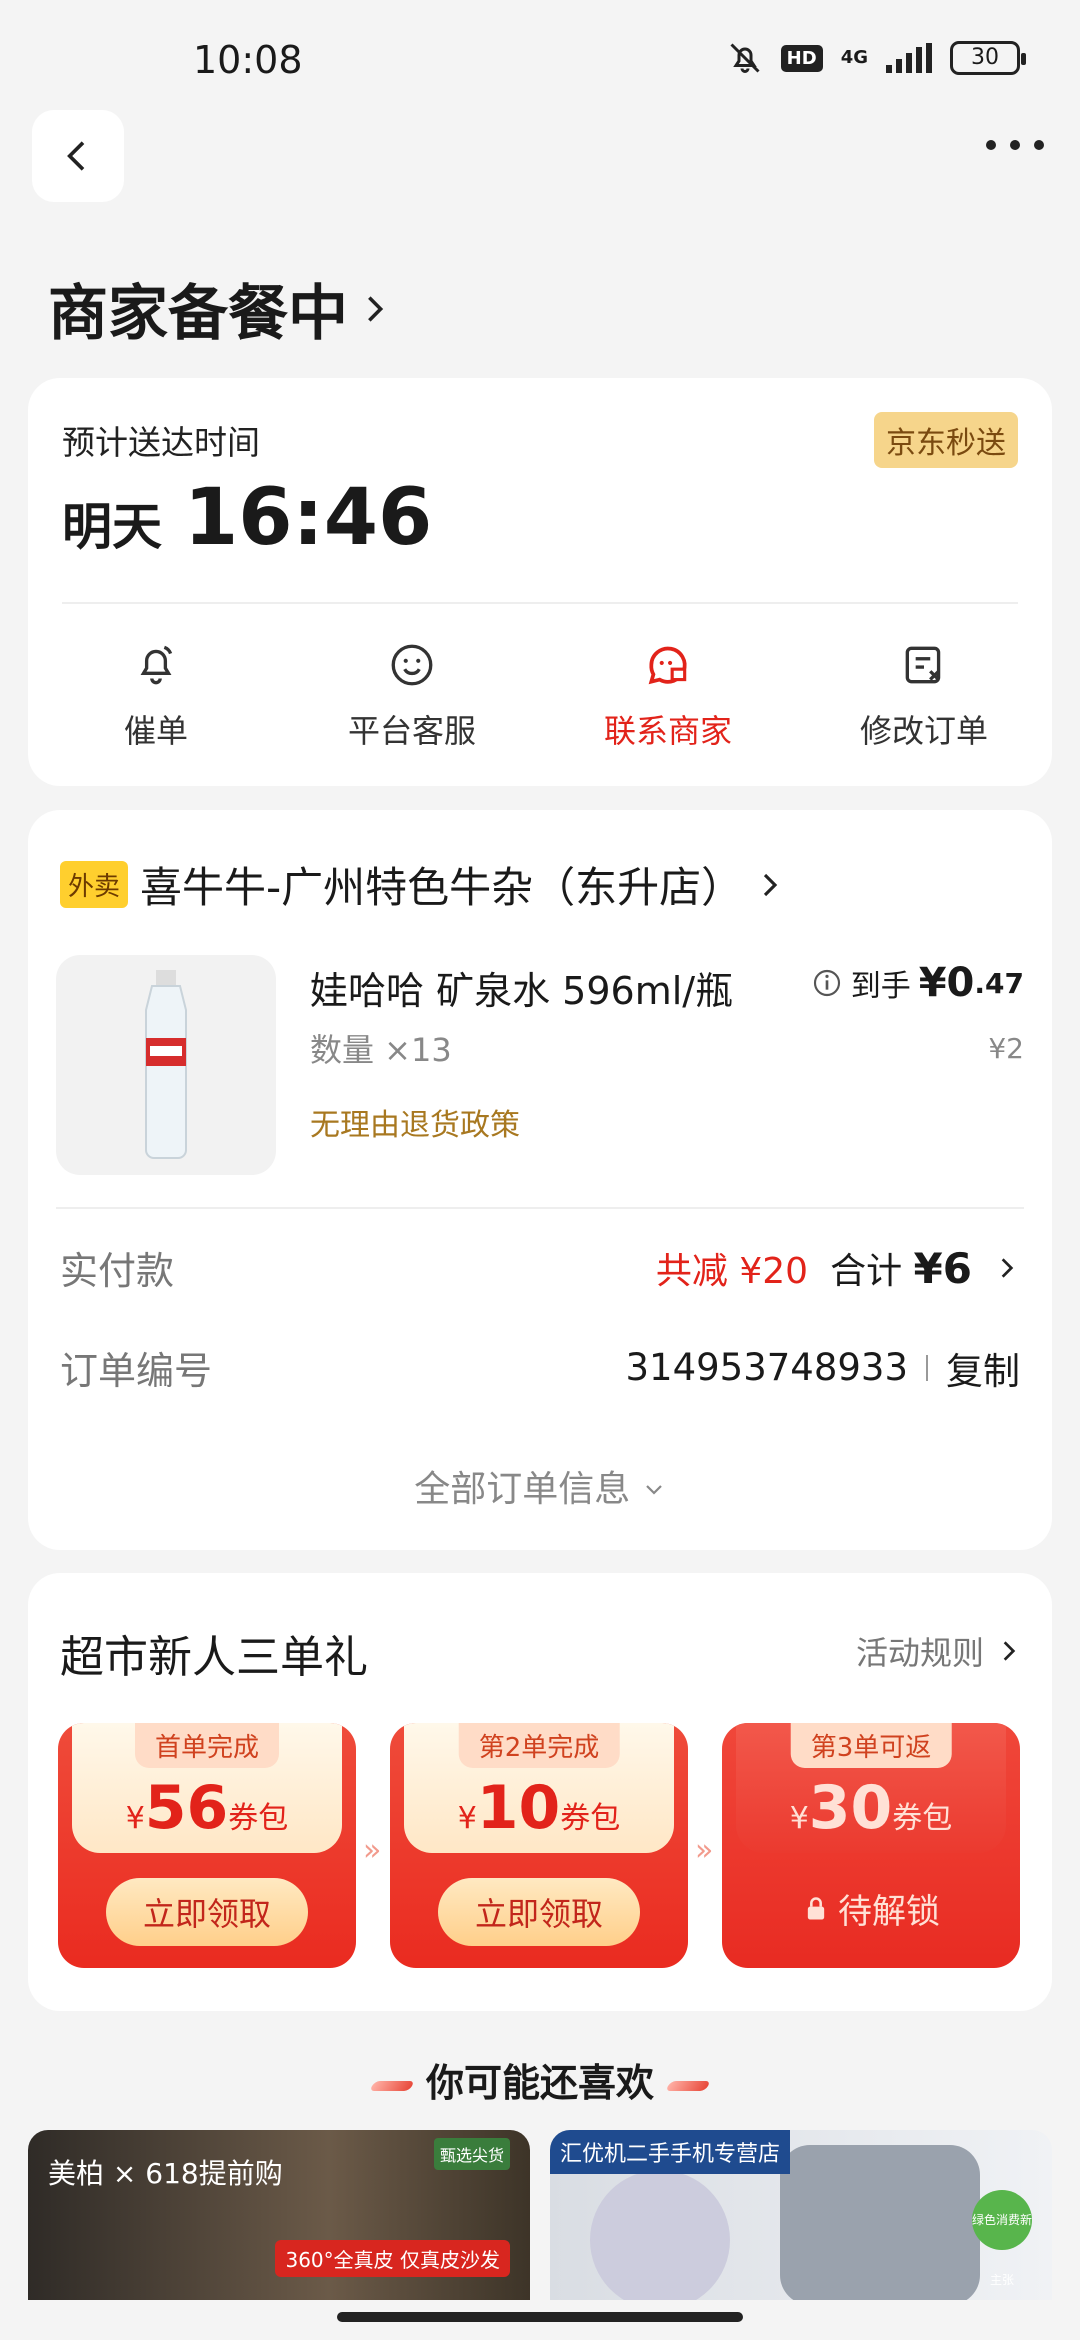 Image resolution: width=1080 pixels, height=2340 pixels. I want to click on total-value: ¥6, so click(942, 1268).